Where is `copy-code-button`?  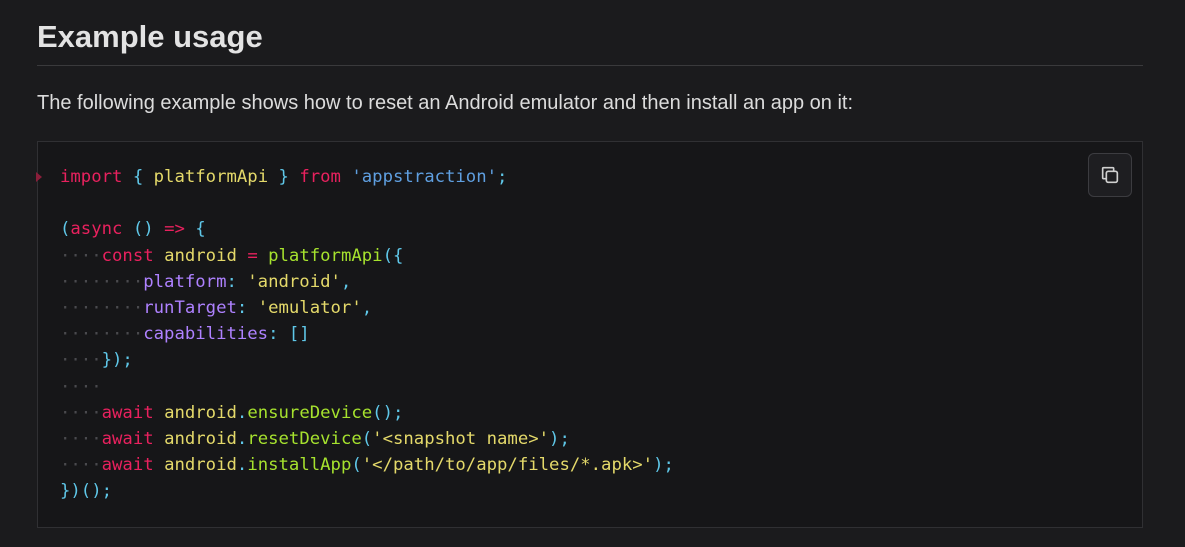
copy-code-button is located at coordinates (1110, 175).